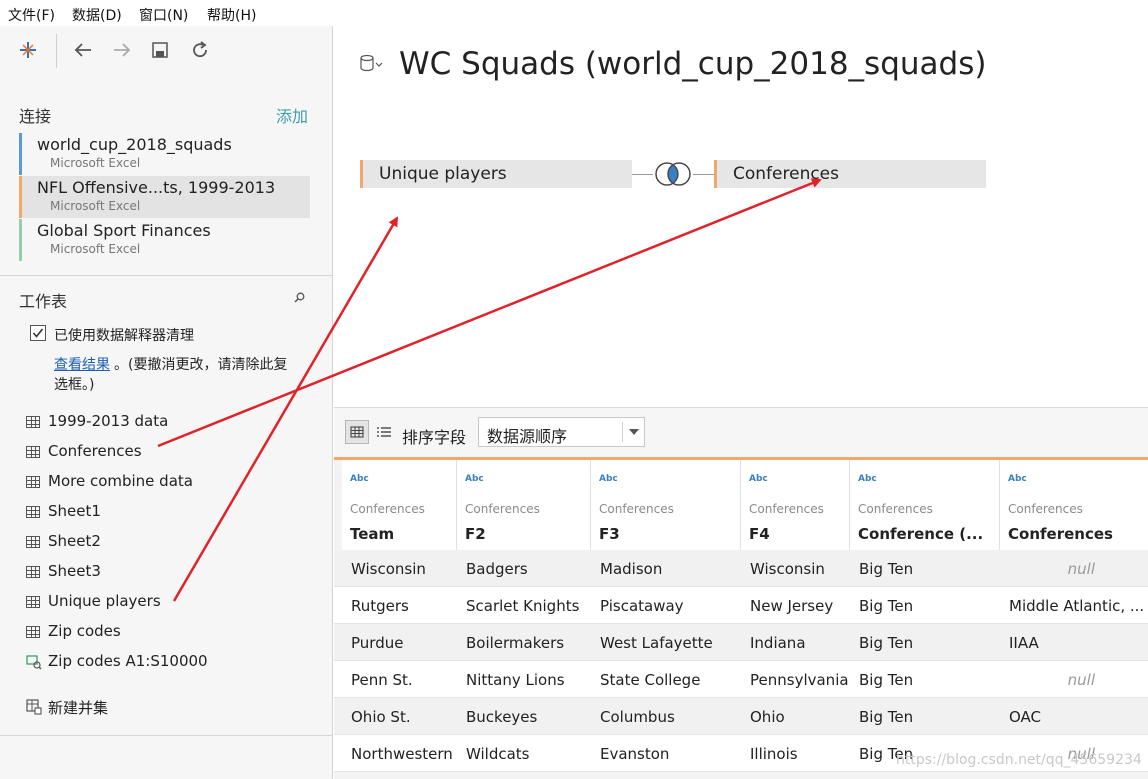 The image size is (1148, 779). Describe the element at coordinates (524, 505) in the screenshot. I see `column-header-f2: Abc Conferences F2` at that location.